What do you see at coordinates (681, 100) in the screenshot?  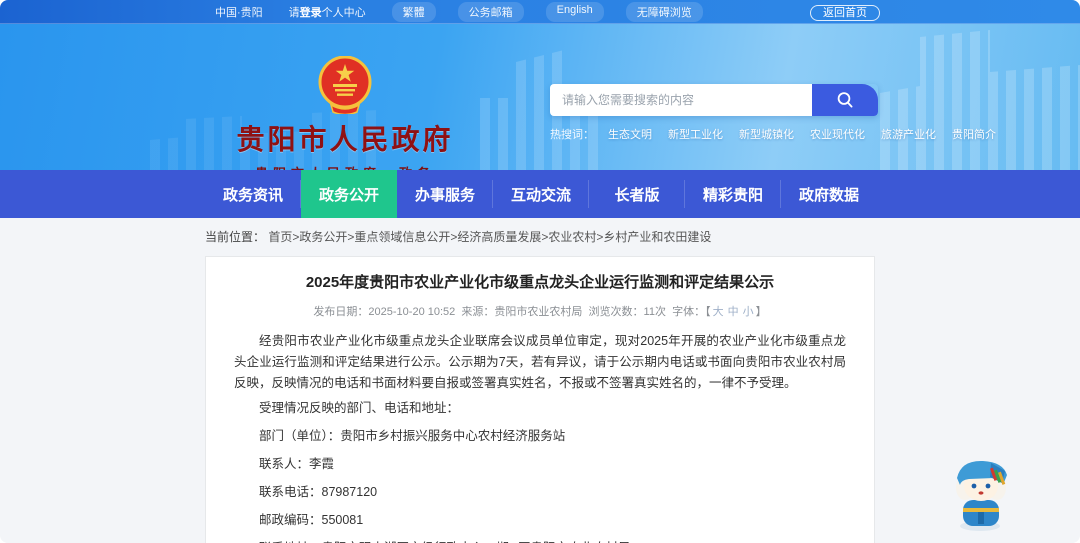 I see `search-input` at bounding box center [681, 100].